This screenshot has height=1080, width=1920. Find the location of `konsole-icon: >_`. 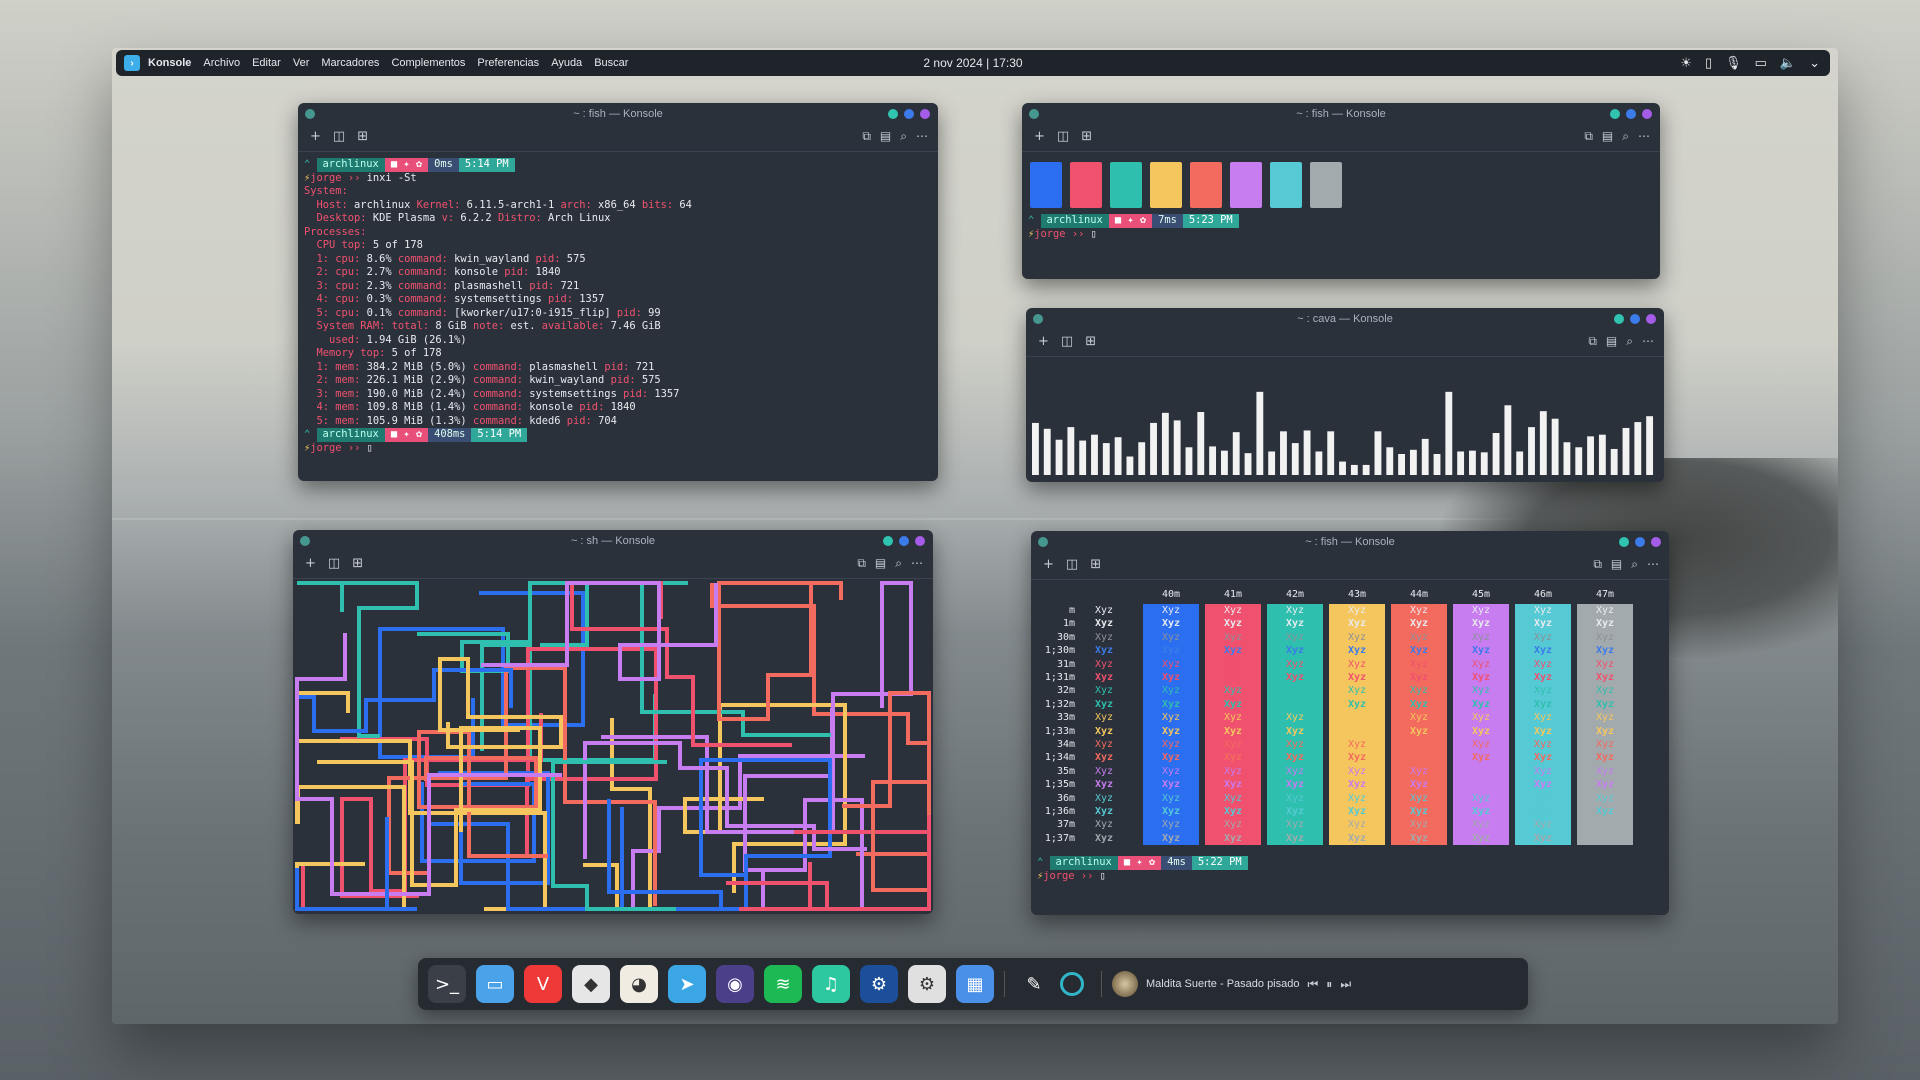

konsole-icon: >_ is located at coordinates (447, 984).